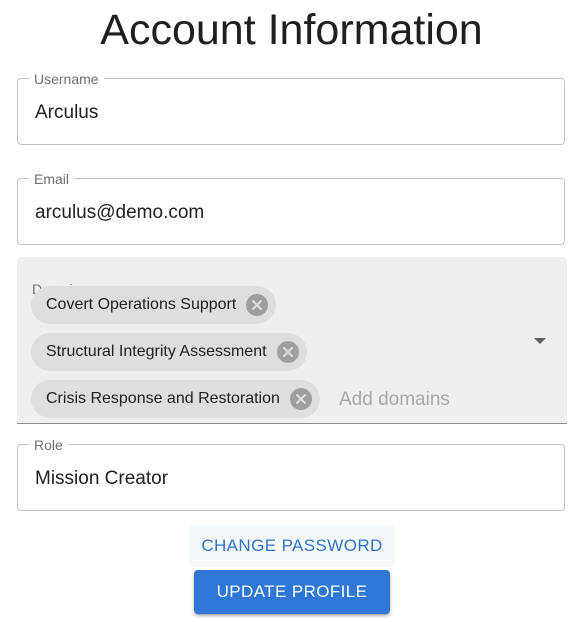  I want to click on role-value: Mission Creator, so click(102, 478).